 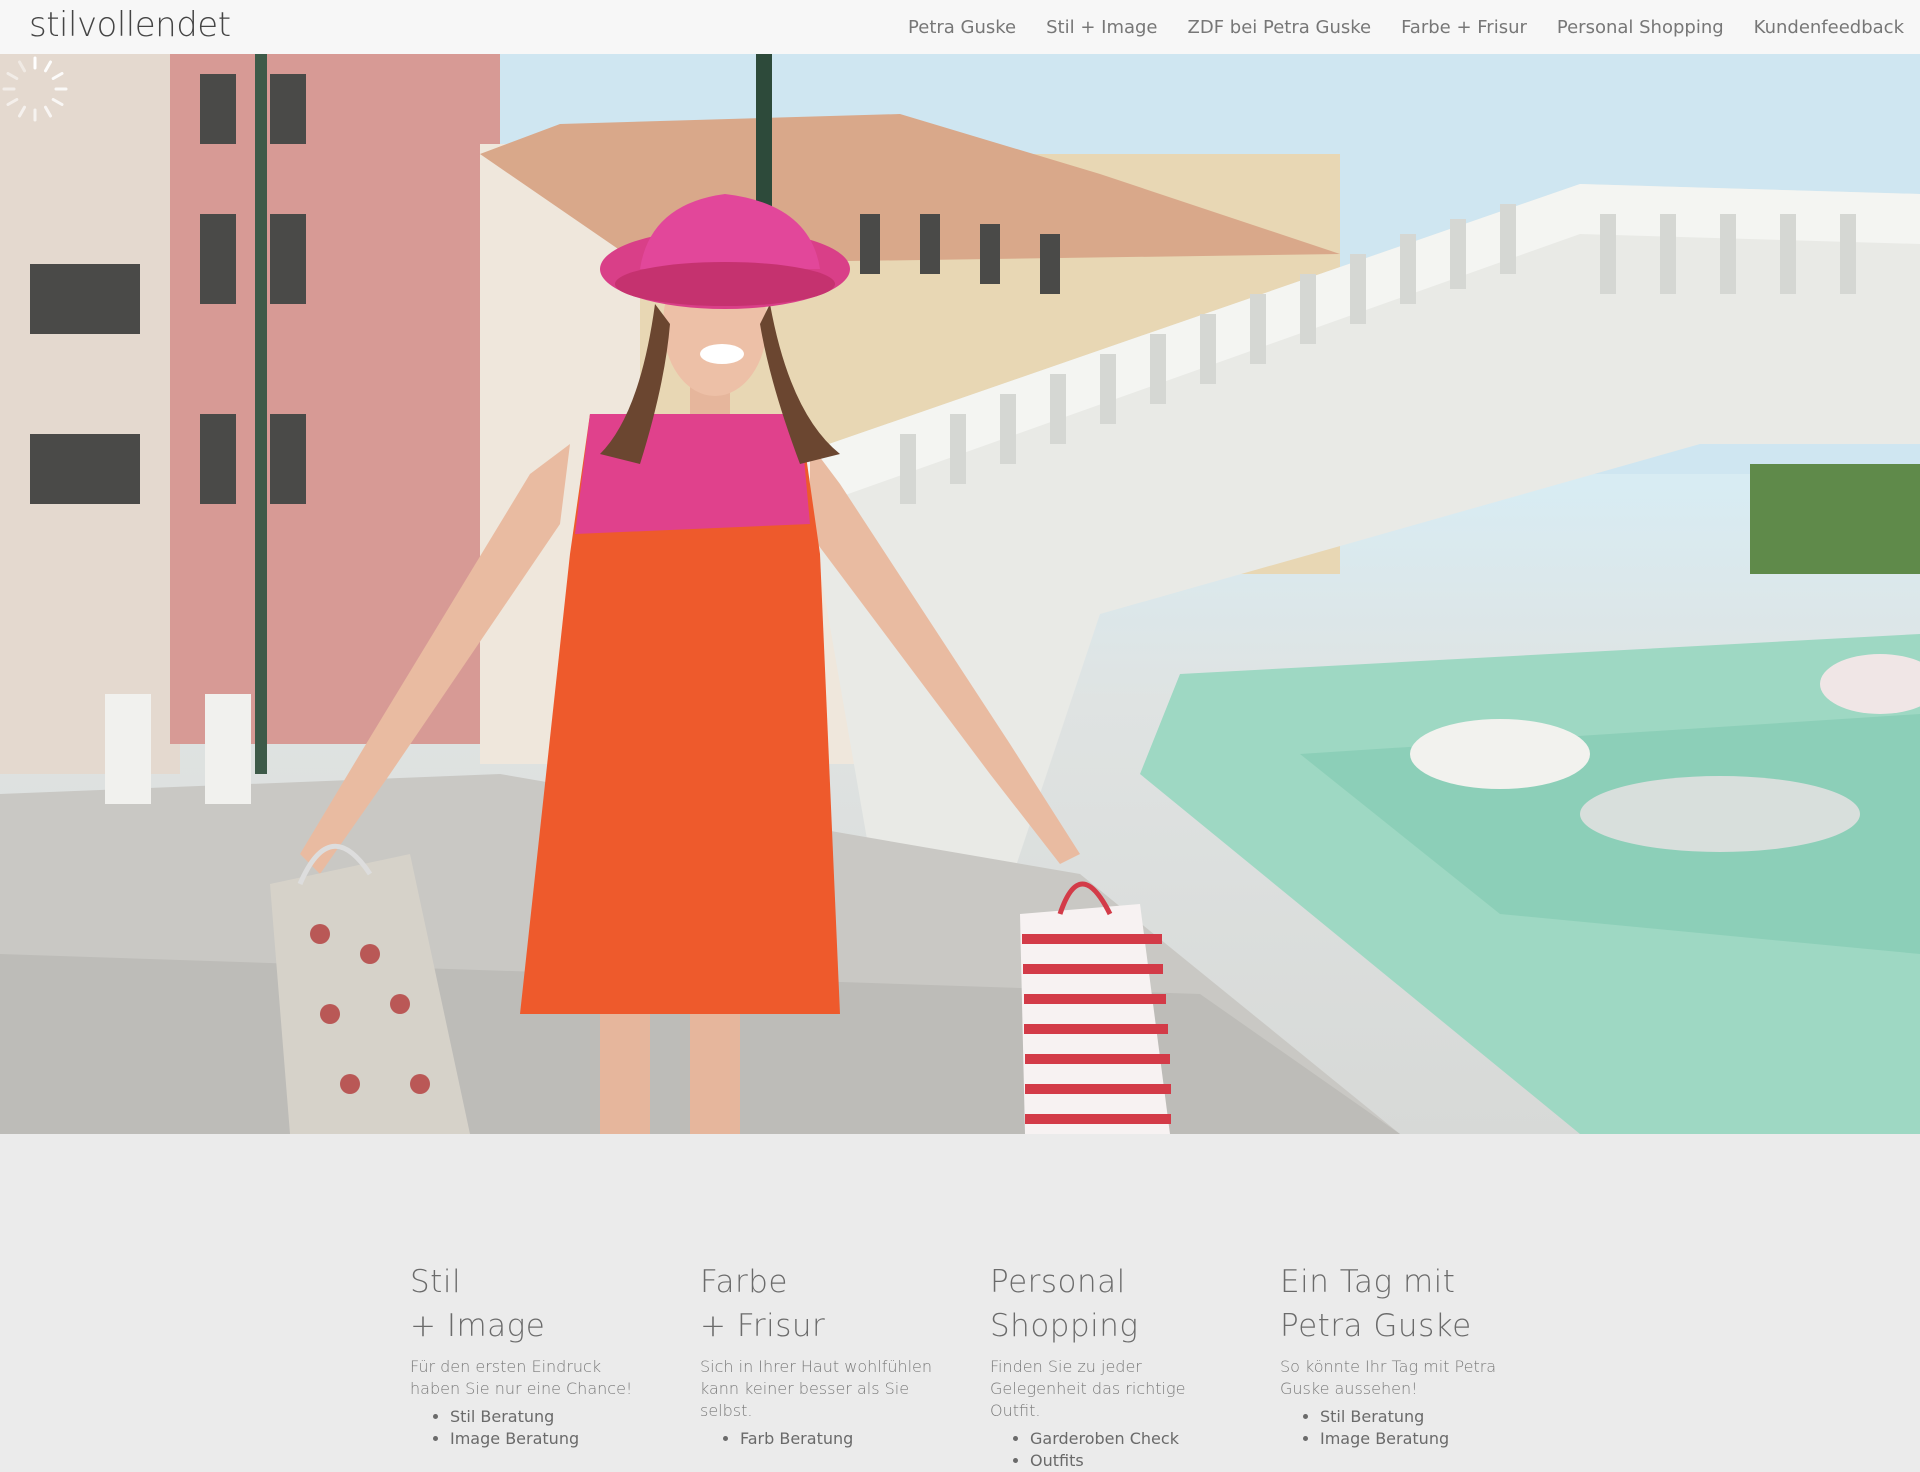 What do you see at coordinates (1101, 27) in the screenshot?
I see `nav-item-stil-image: Stil + Image` at bounding box center [1101, 27].